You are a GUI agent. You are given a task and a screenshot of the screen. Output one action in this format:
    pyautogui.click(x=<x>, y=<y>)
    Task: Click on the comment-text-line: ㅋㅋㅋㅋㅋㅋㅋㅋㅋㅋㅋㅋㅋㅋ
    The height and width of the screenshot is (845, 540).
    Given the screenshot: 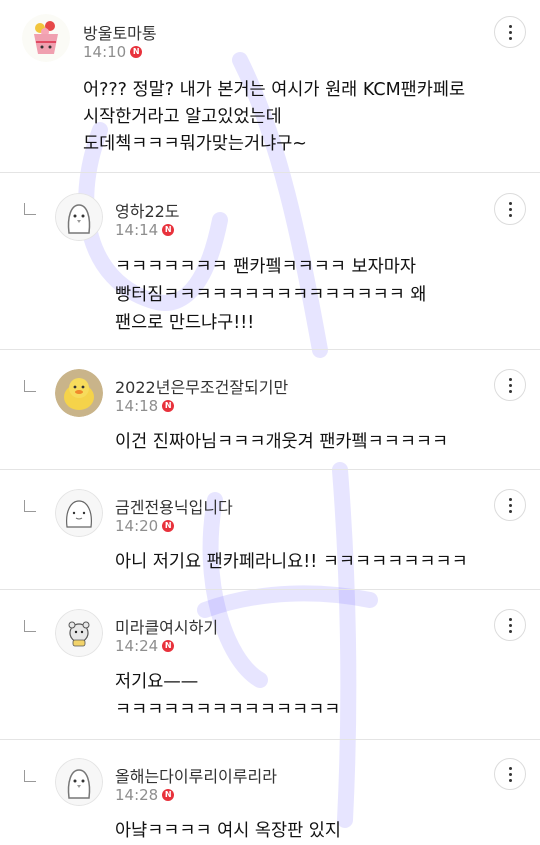 What is the action you would take?
    pyautogui.click(x=228, y=710)
    